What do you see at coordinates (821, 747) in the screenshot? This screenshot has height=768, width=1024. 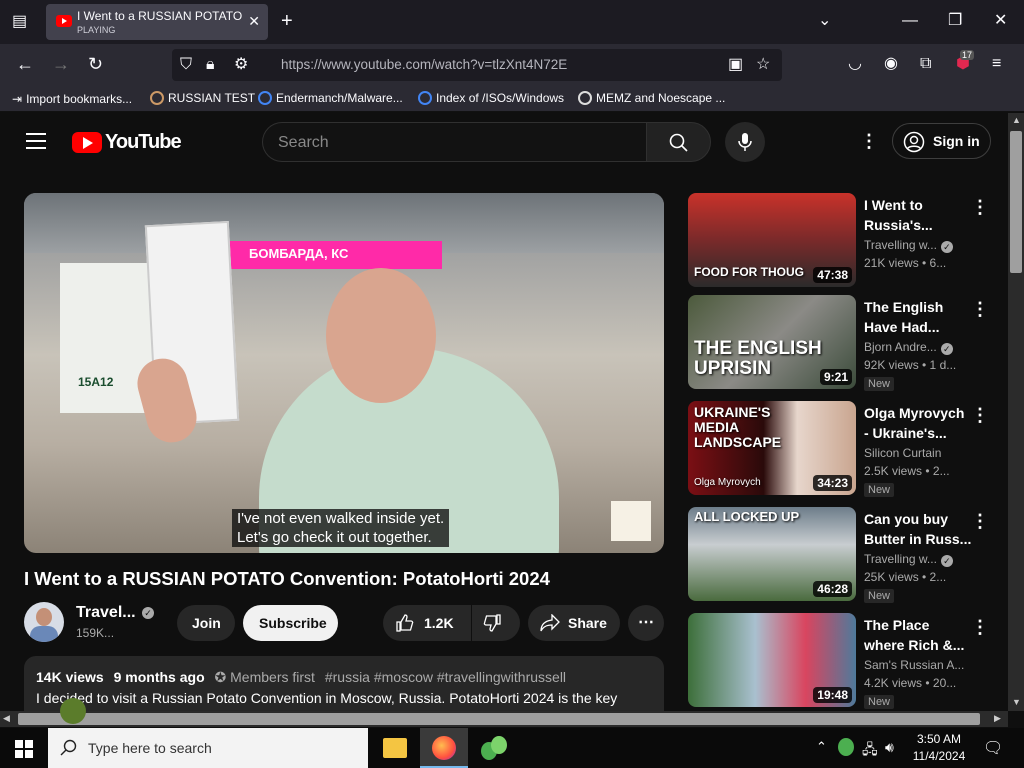 I see `chevron-up-icon: ⌃` at bounding box center [821, 747].